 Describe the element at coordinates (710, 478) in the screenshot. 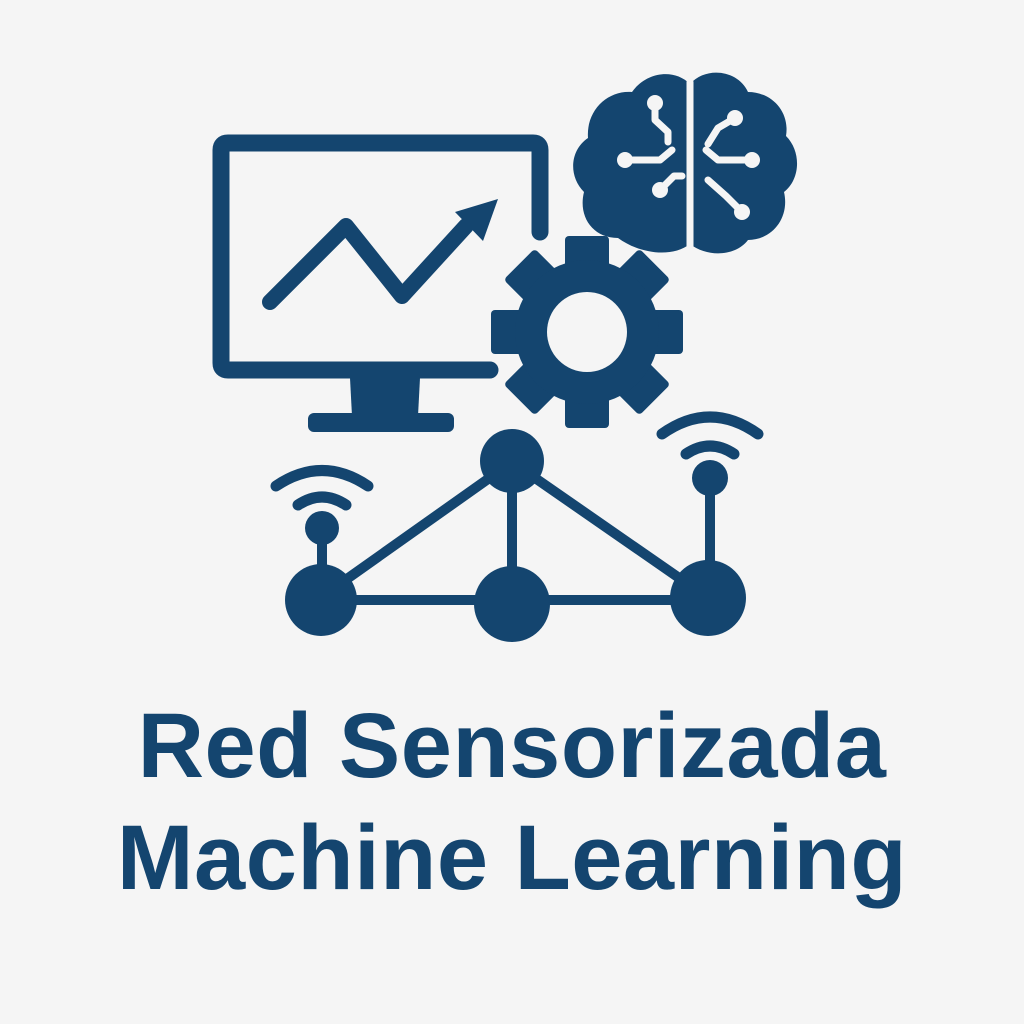

I see `sensor-node-right` at that location.